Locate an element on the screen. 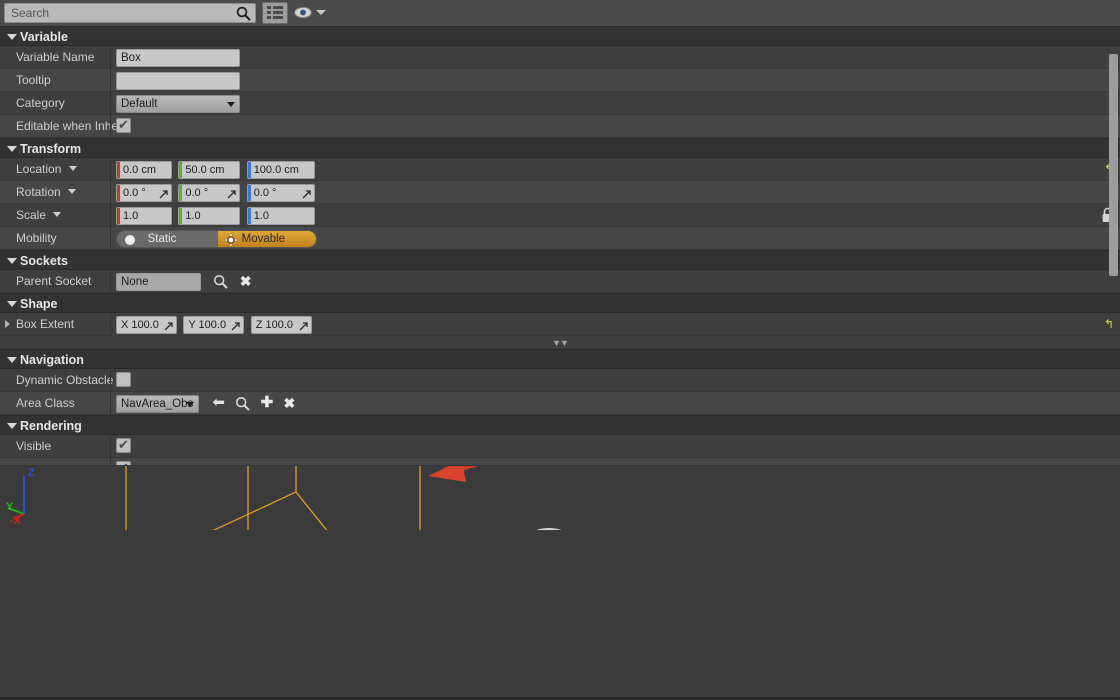 This screenshot has width=1120, height=700. box-extent-z-value: Z 100.0 is located at coordinates (274, 325).